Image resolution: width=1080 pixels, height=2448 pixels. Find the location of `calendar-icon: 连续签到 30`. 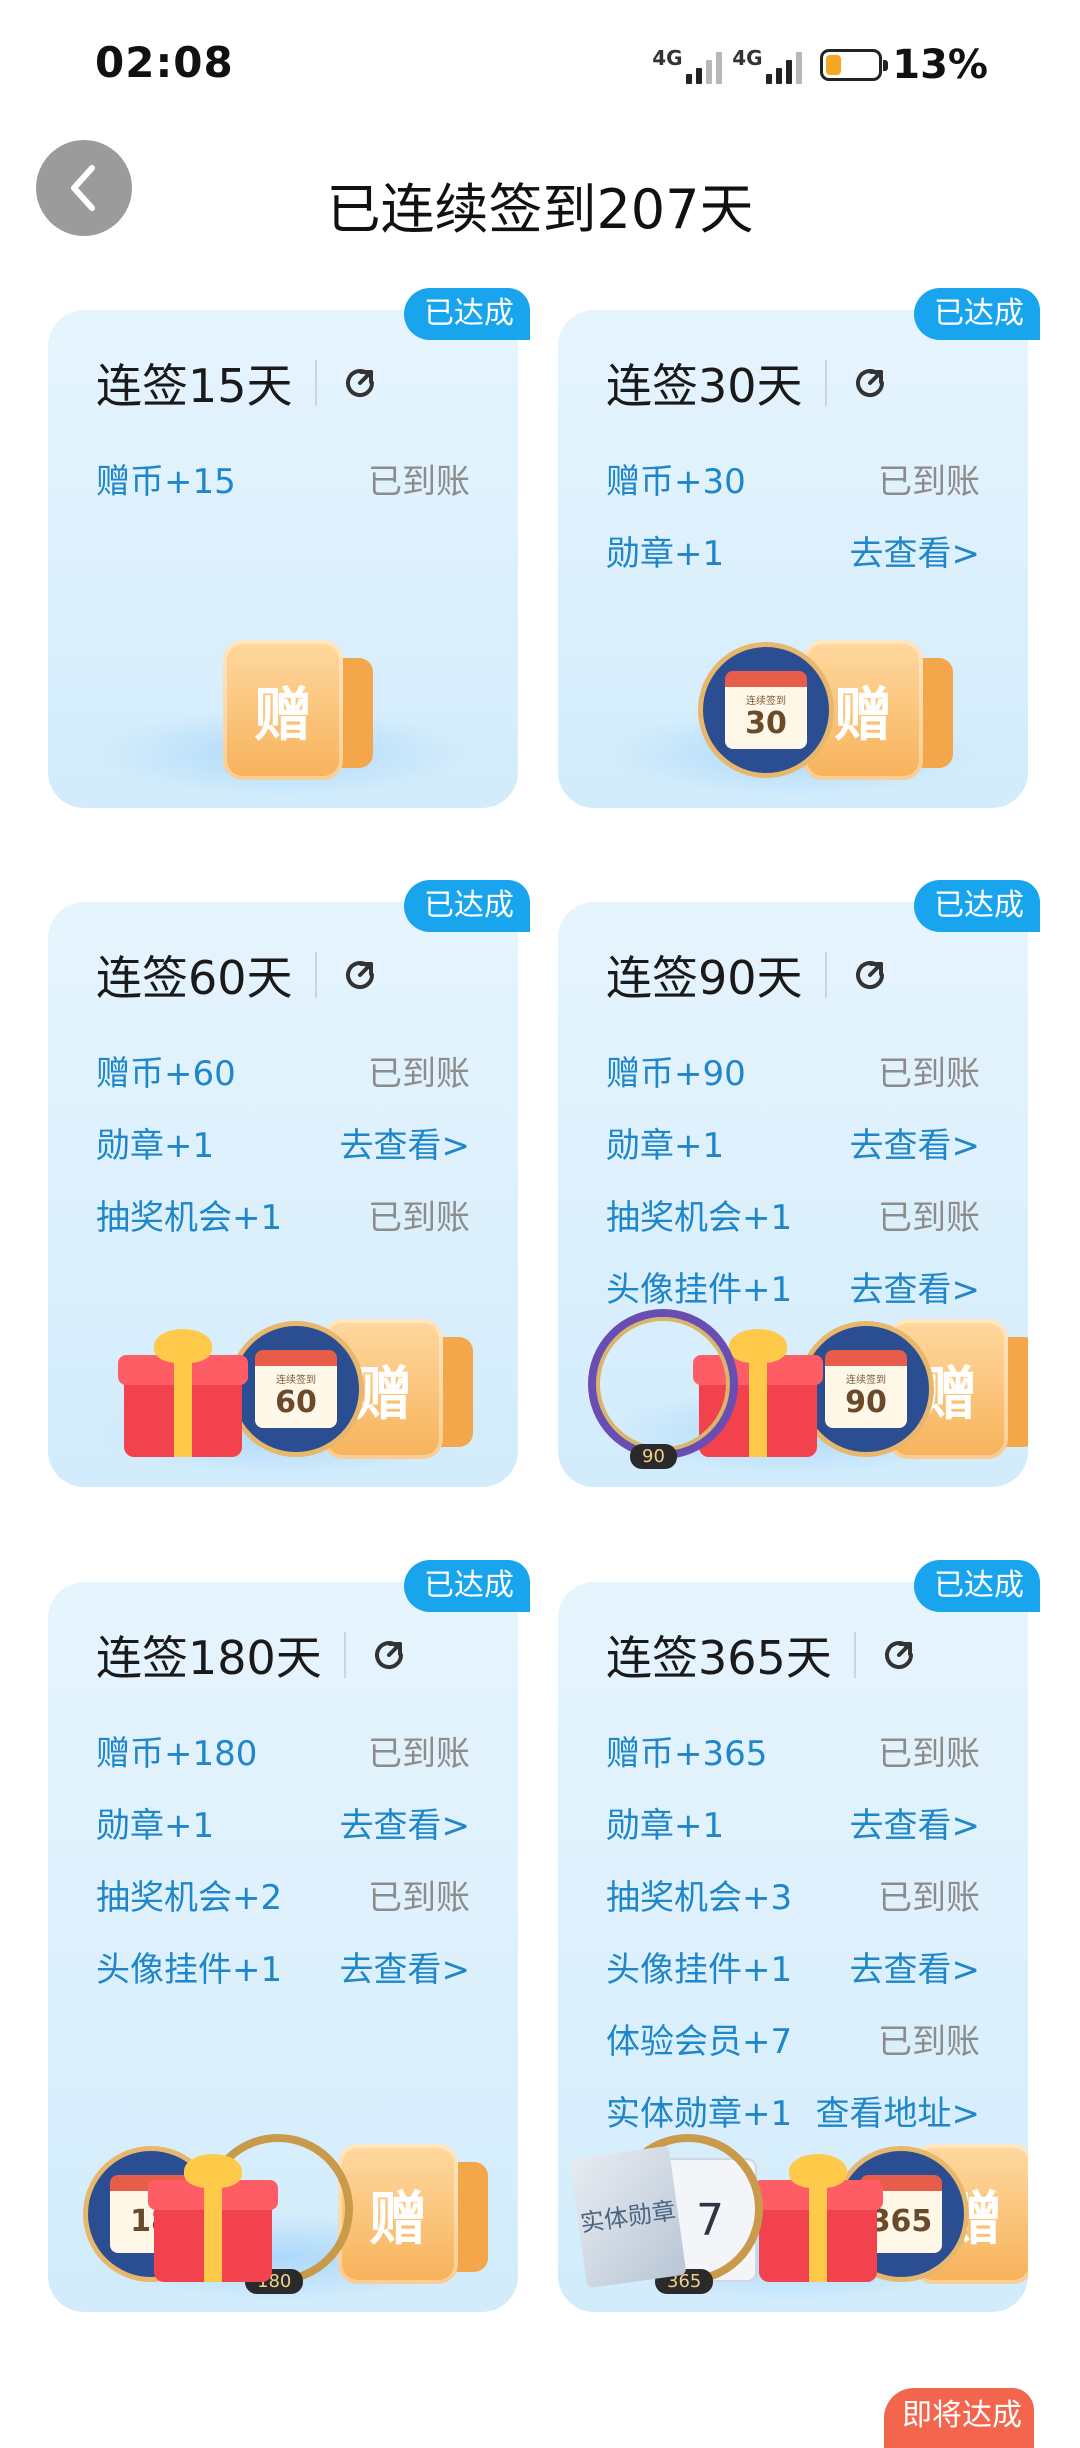

calendar-icon: 连续签到 30 is located at coordinates (766, 710).